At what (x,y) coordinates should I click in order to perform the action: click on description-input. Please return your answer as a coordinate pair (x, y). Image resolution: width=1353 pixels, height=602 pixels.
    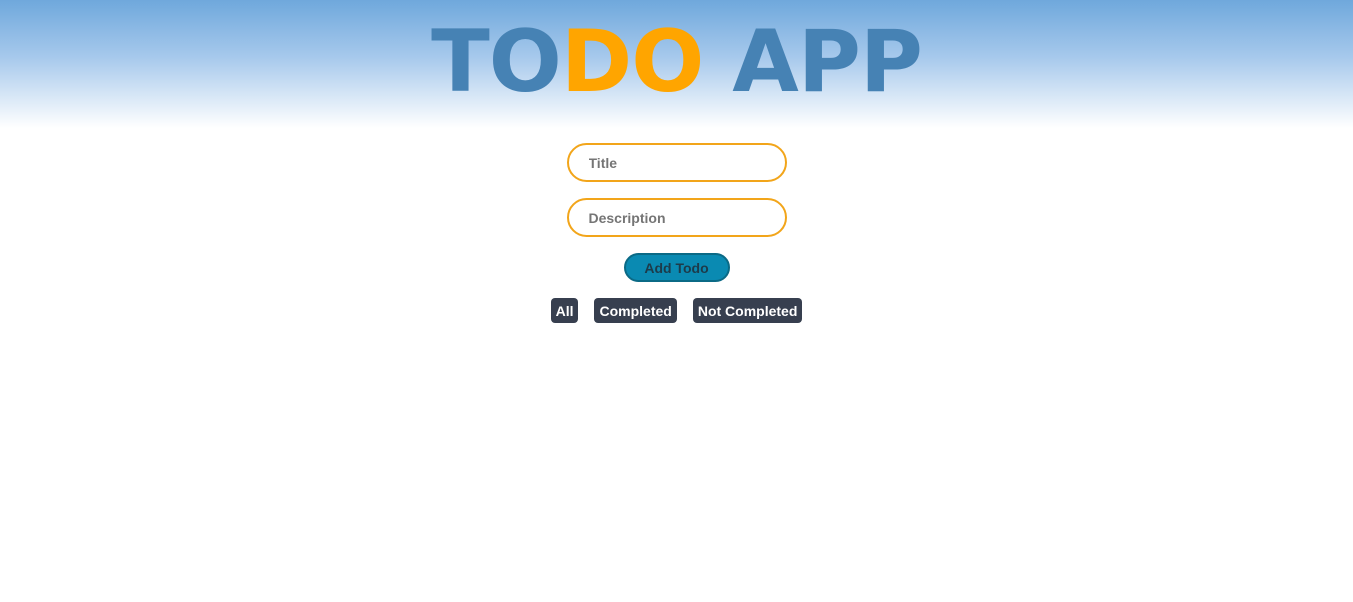
    Looking at the image, I should click on (676, 217).